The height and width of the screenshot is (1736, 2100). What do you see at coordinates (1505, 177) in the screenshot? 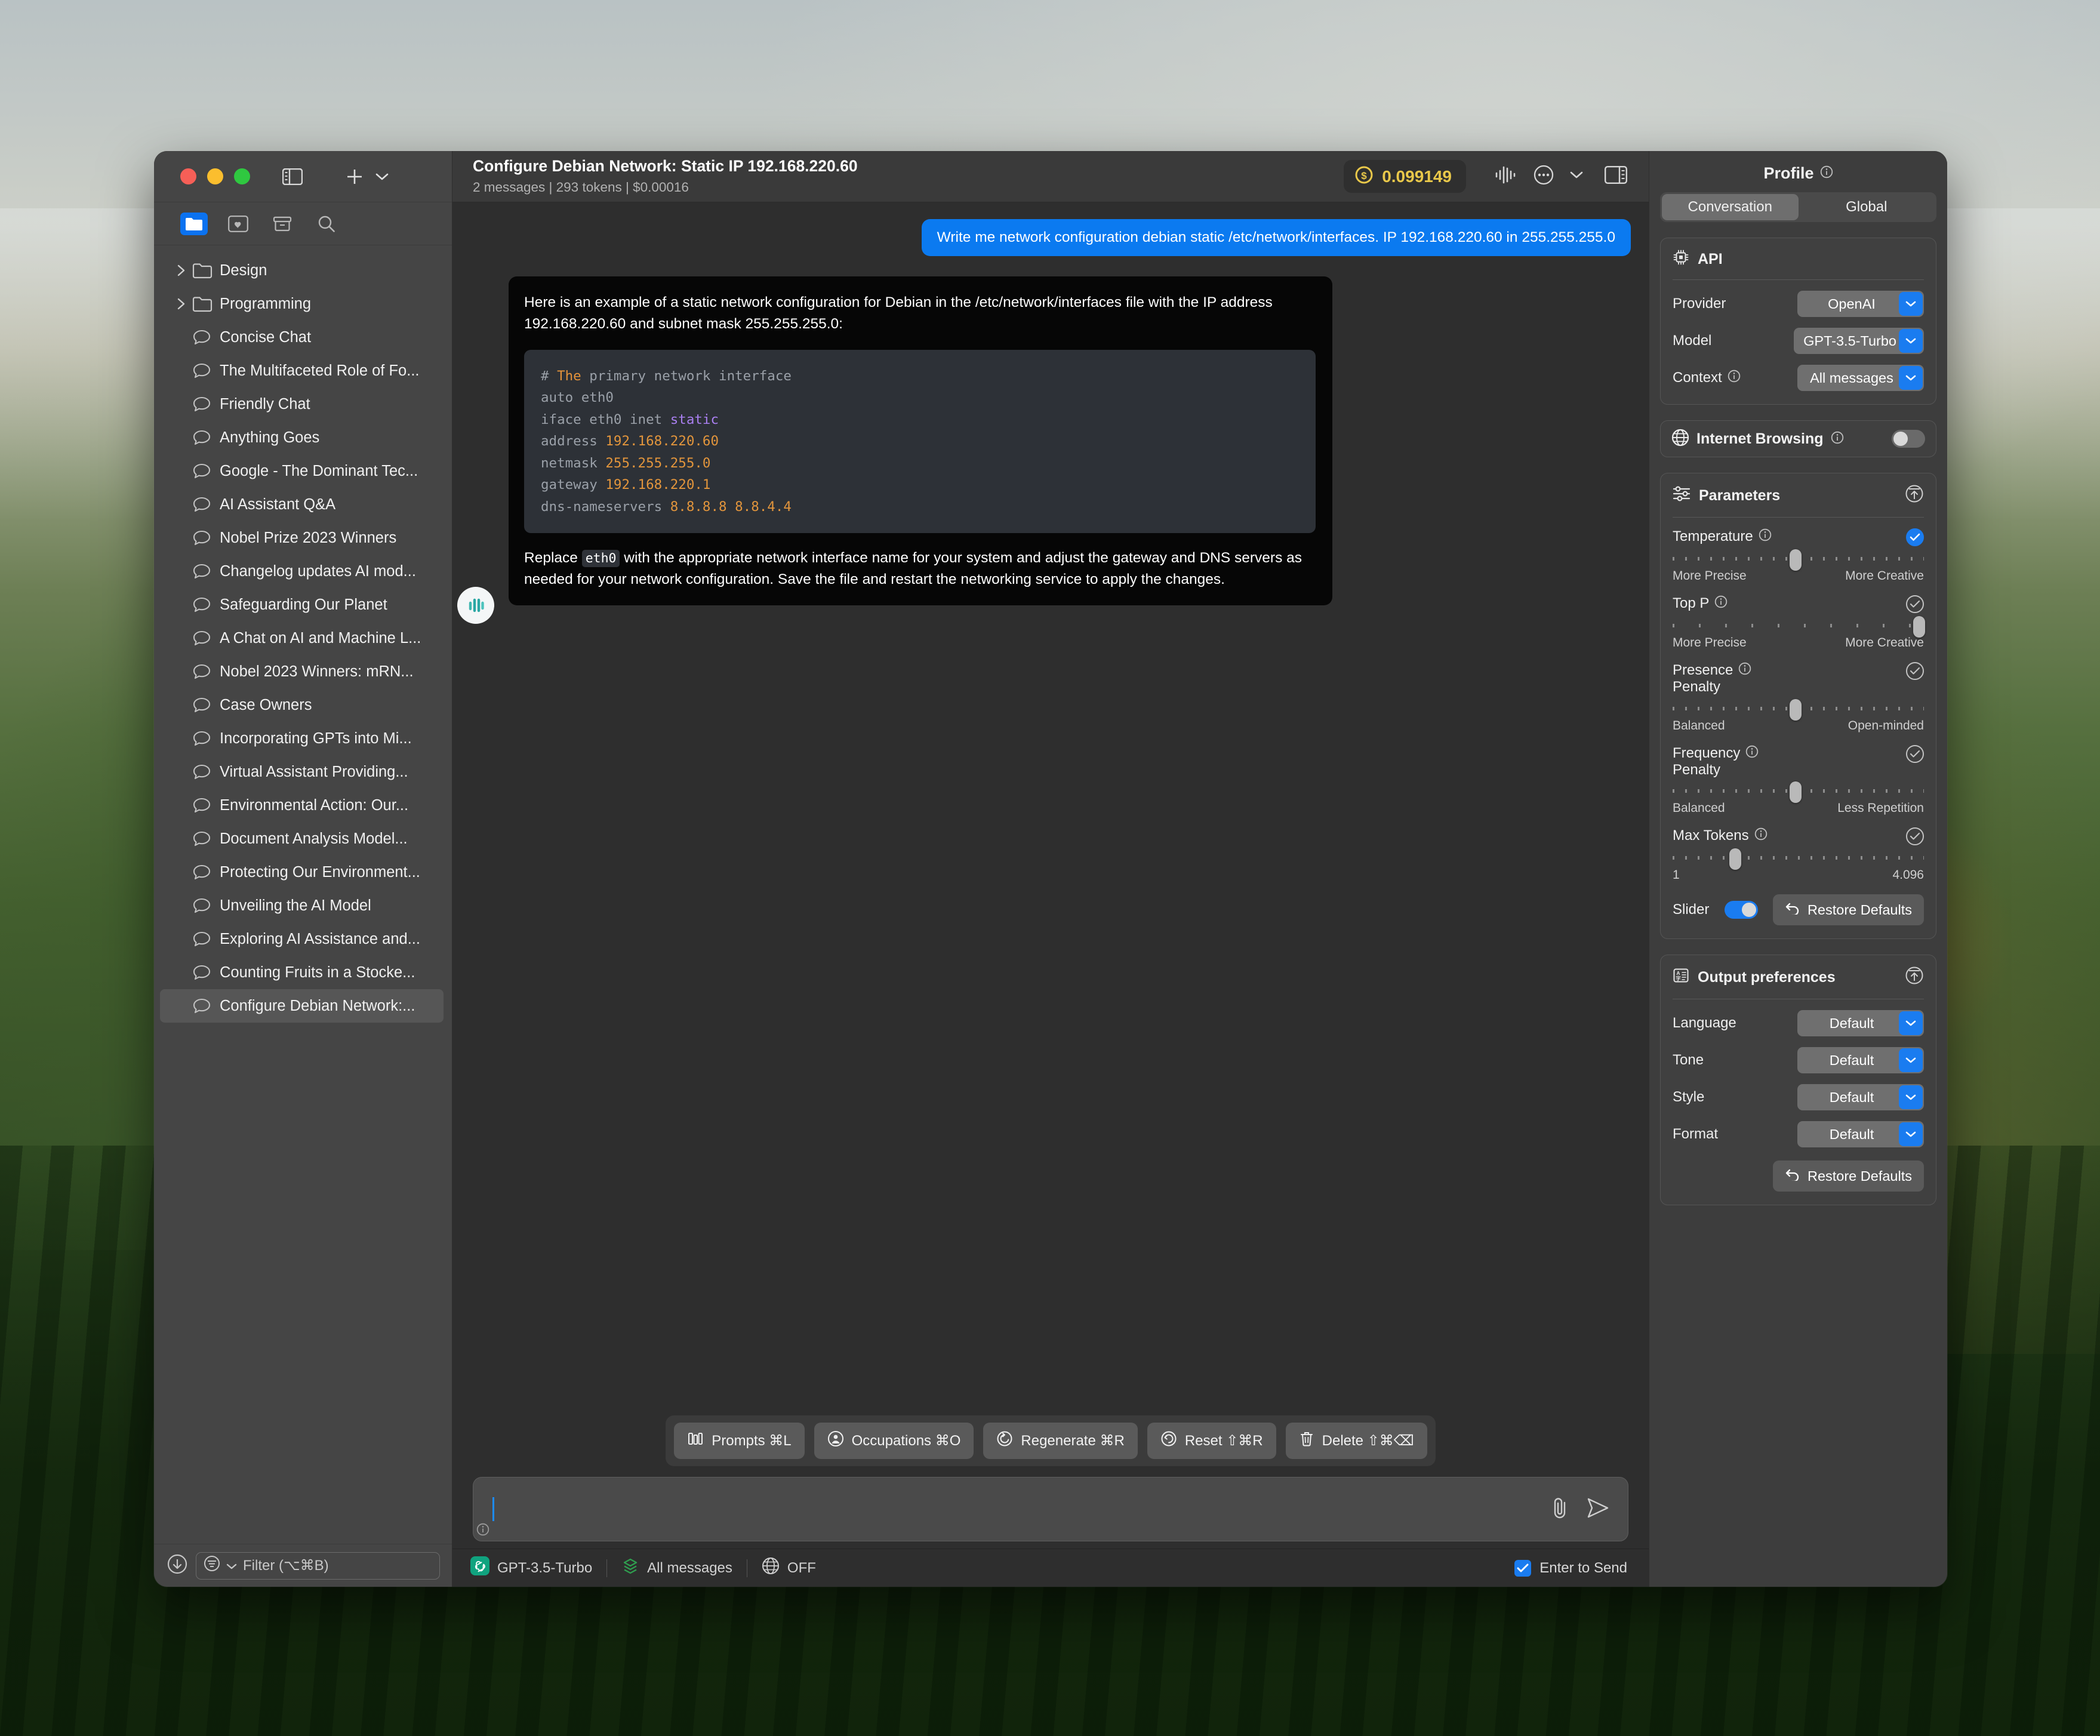
I see `waveform-icon` at bounding box center [1505, 177].